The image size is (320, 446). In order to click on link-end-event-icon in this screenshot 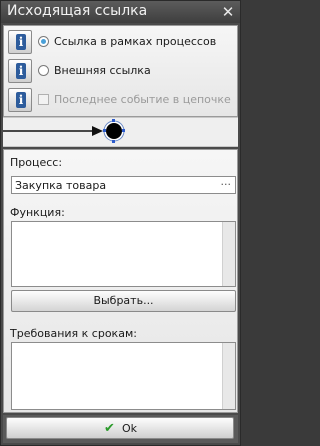, I will do `click(64, 131)`.